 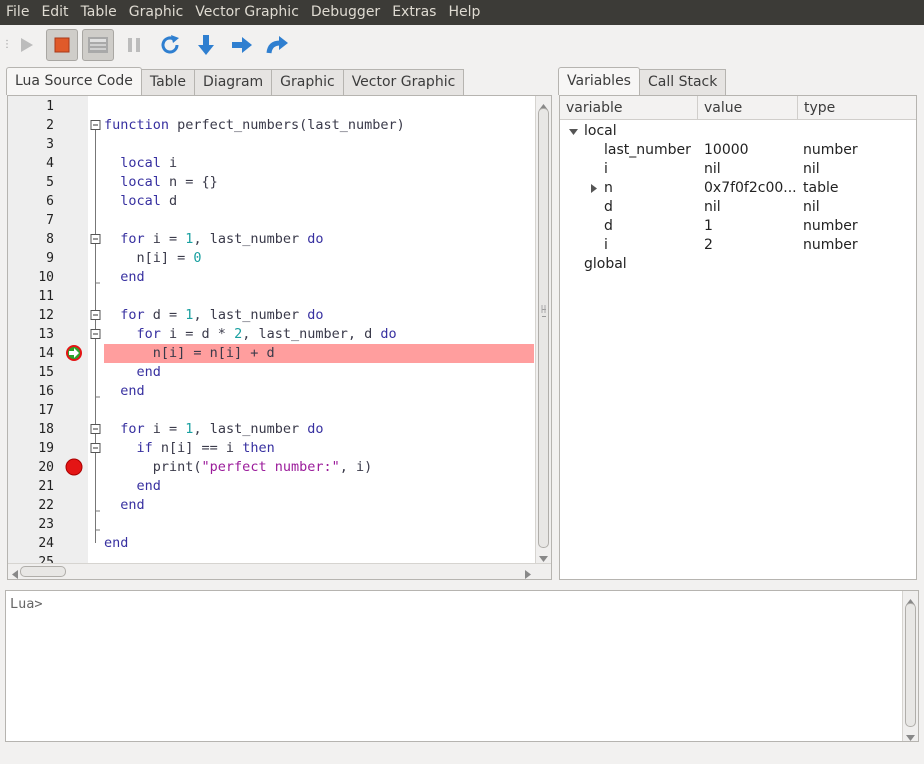 I want to click on tab-call-stack: Call Stack, so click(x=682, y=82).